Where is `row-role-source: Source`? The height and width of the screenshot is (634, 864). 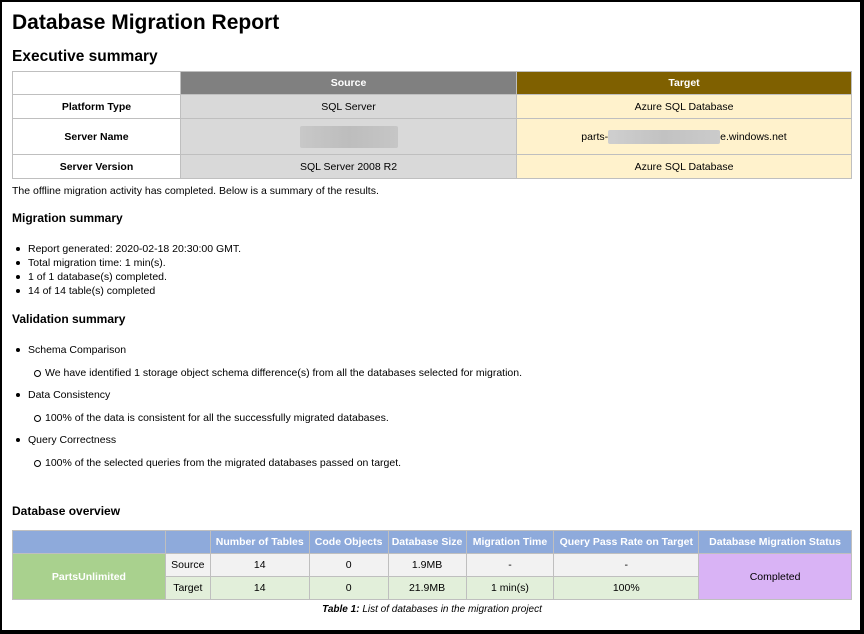
row-role-source: Source is located at coordinates (187, 565).